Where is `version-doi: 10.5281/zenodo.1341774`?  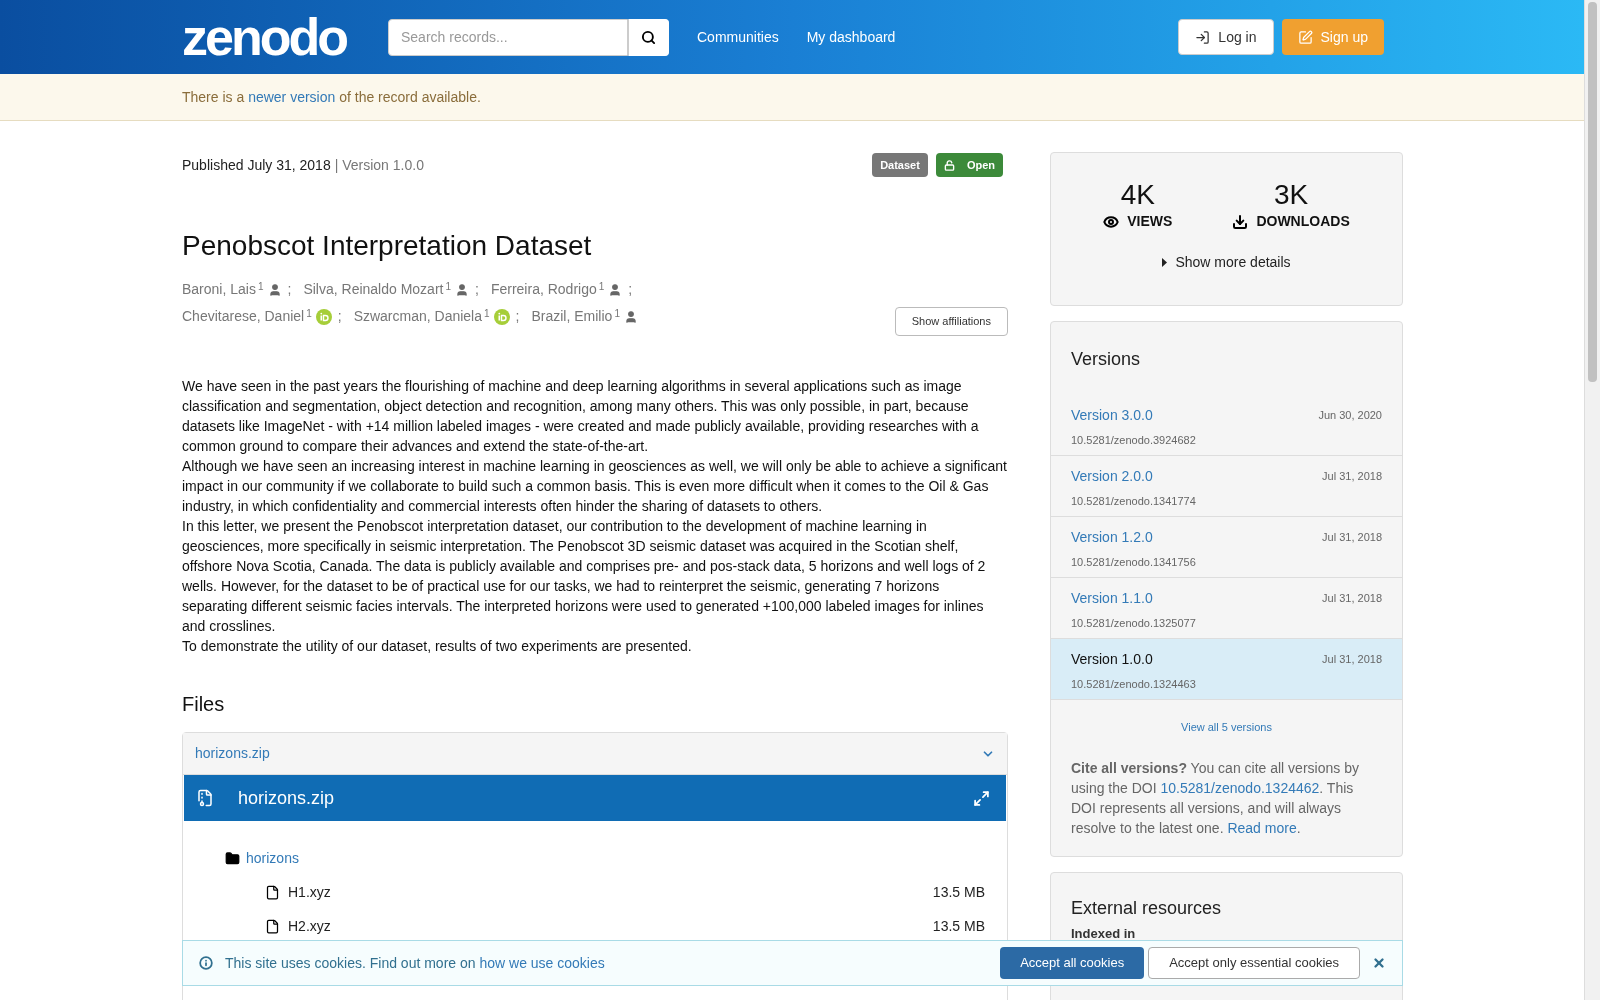 version-doi: 10.5281/zenodo.1341774 is located at coordinates (1134, 501).